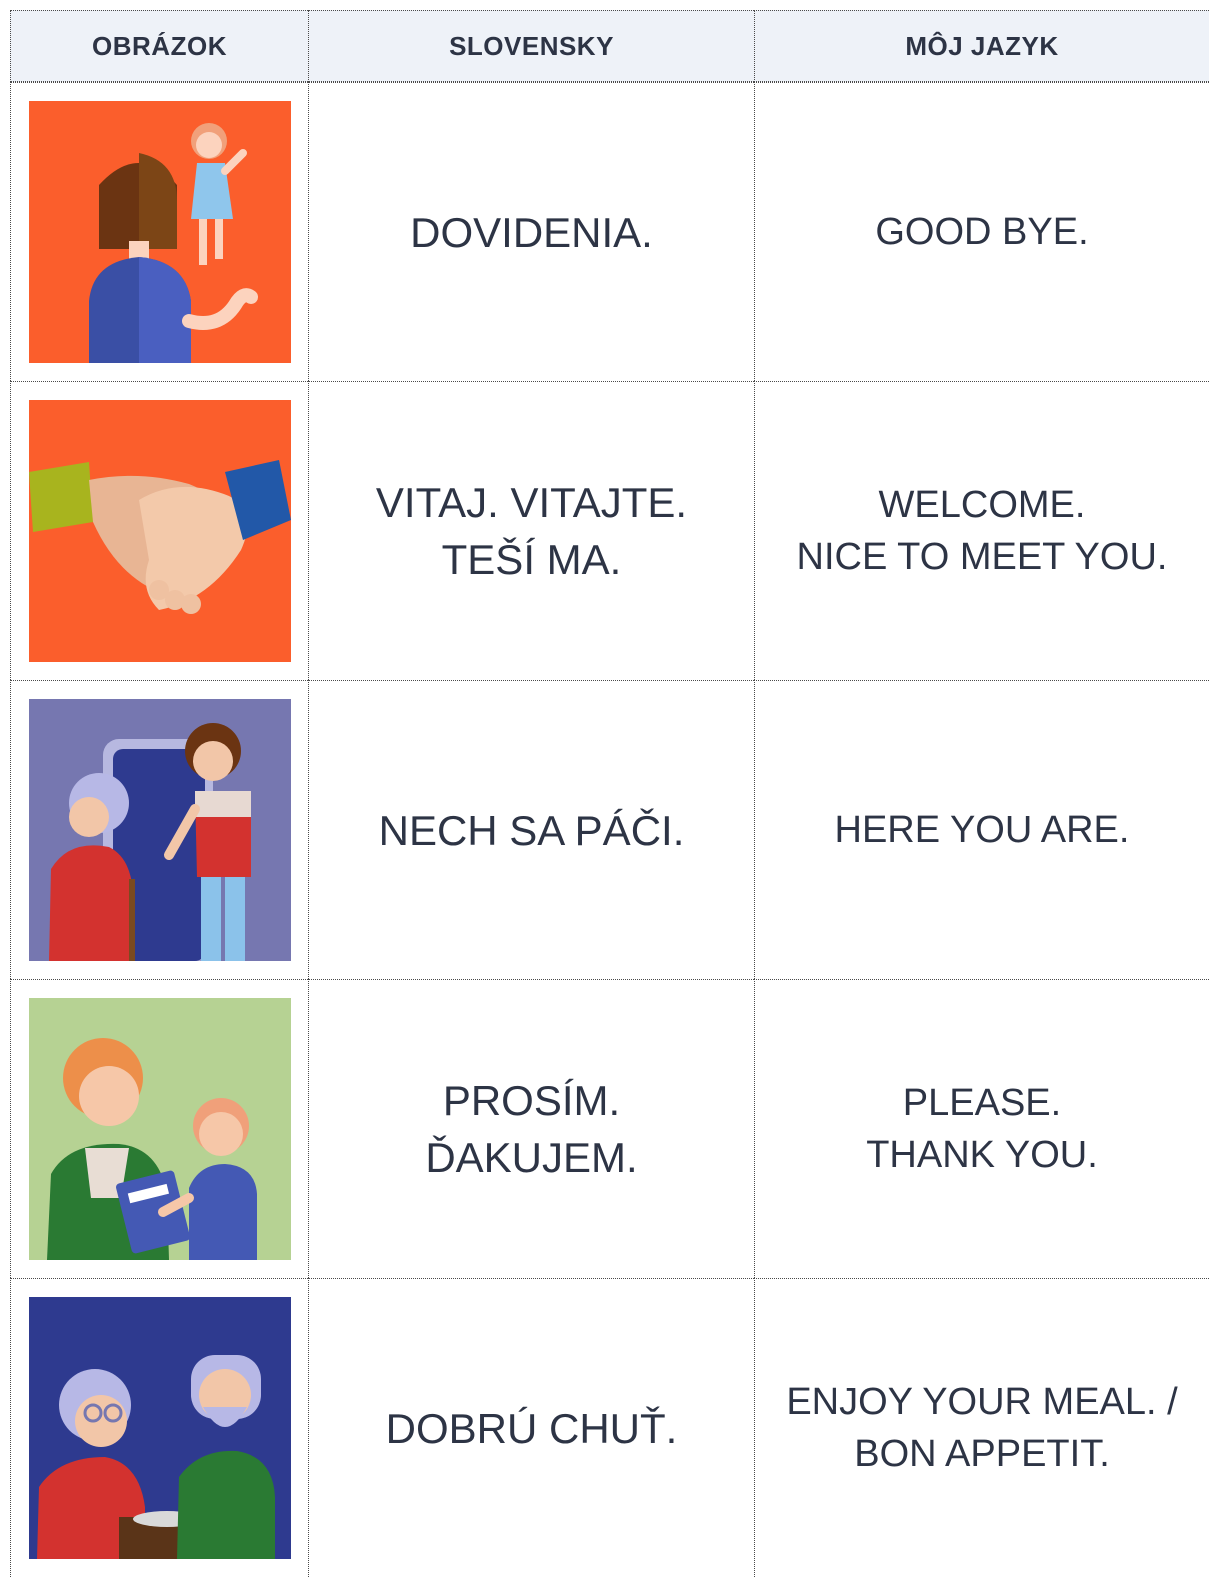 The width and height of the screenshot is (1209, 1594). I want to click on eating-couple-illustration, so click(160, 1428).